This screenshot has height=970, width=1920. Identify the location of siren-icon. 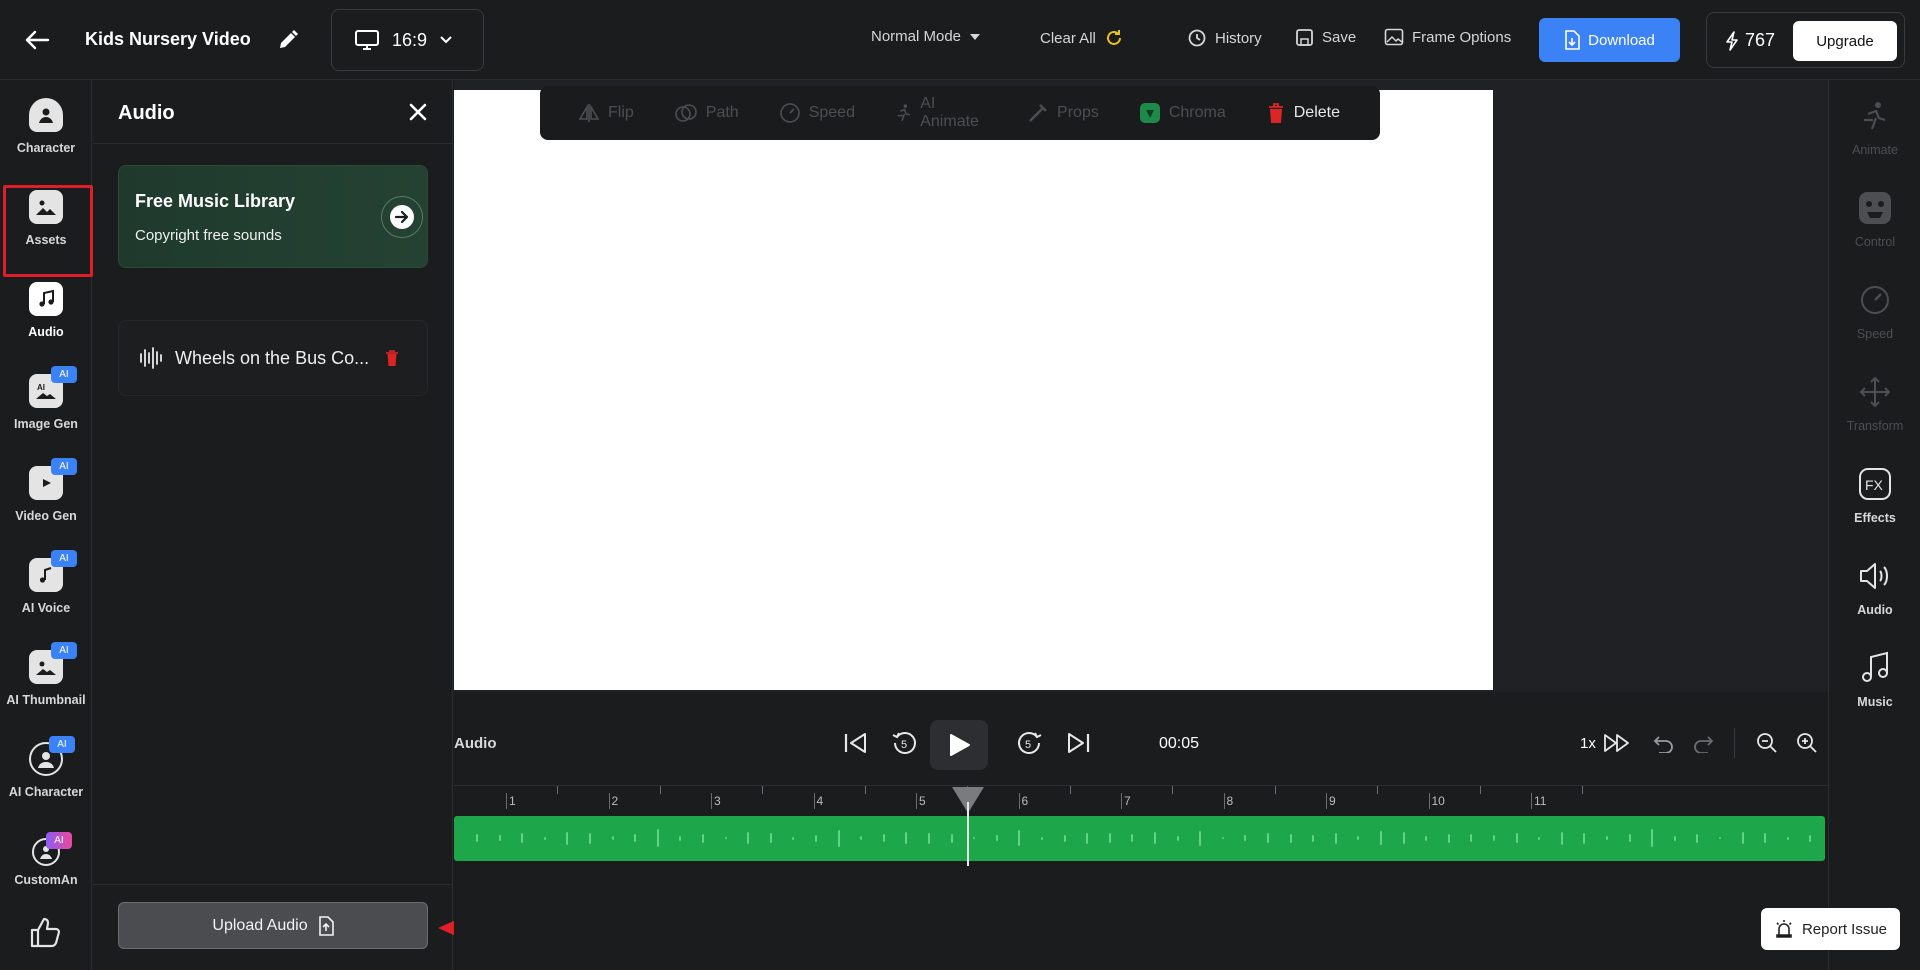
(1784, 929).